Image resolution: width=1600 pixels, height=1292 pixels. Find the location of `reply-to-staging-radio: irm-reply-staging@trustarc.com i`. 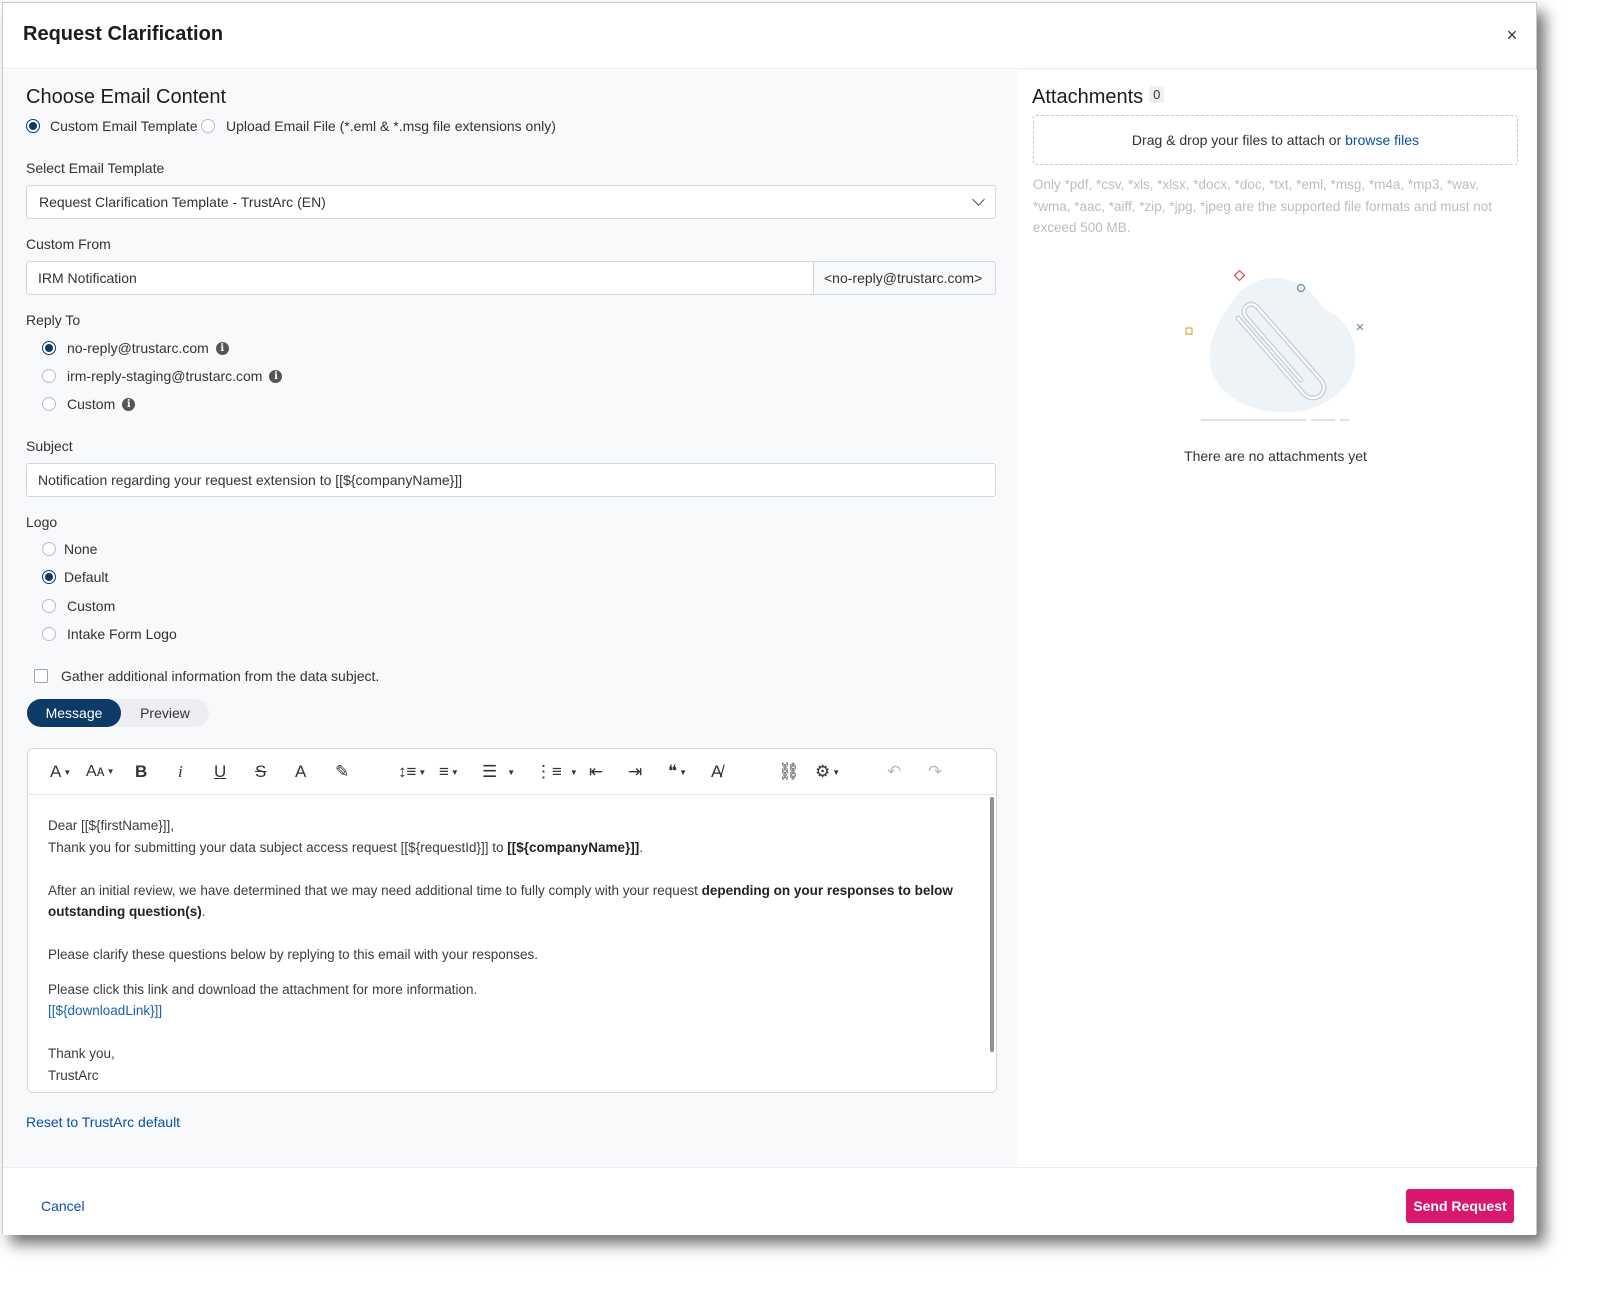

reply-to-staging-radio: irm-reply-staging@trustarc.com i is located at coordinates (162, 376).